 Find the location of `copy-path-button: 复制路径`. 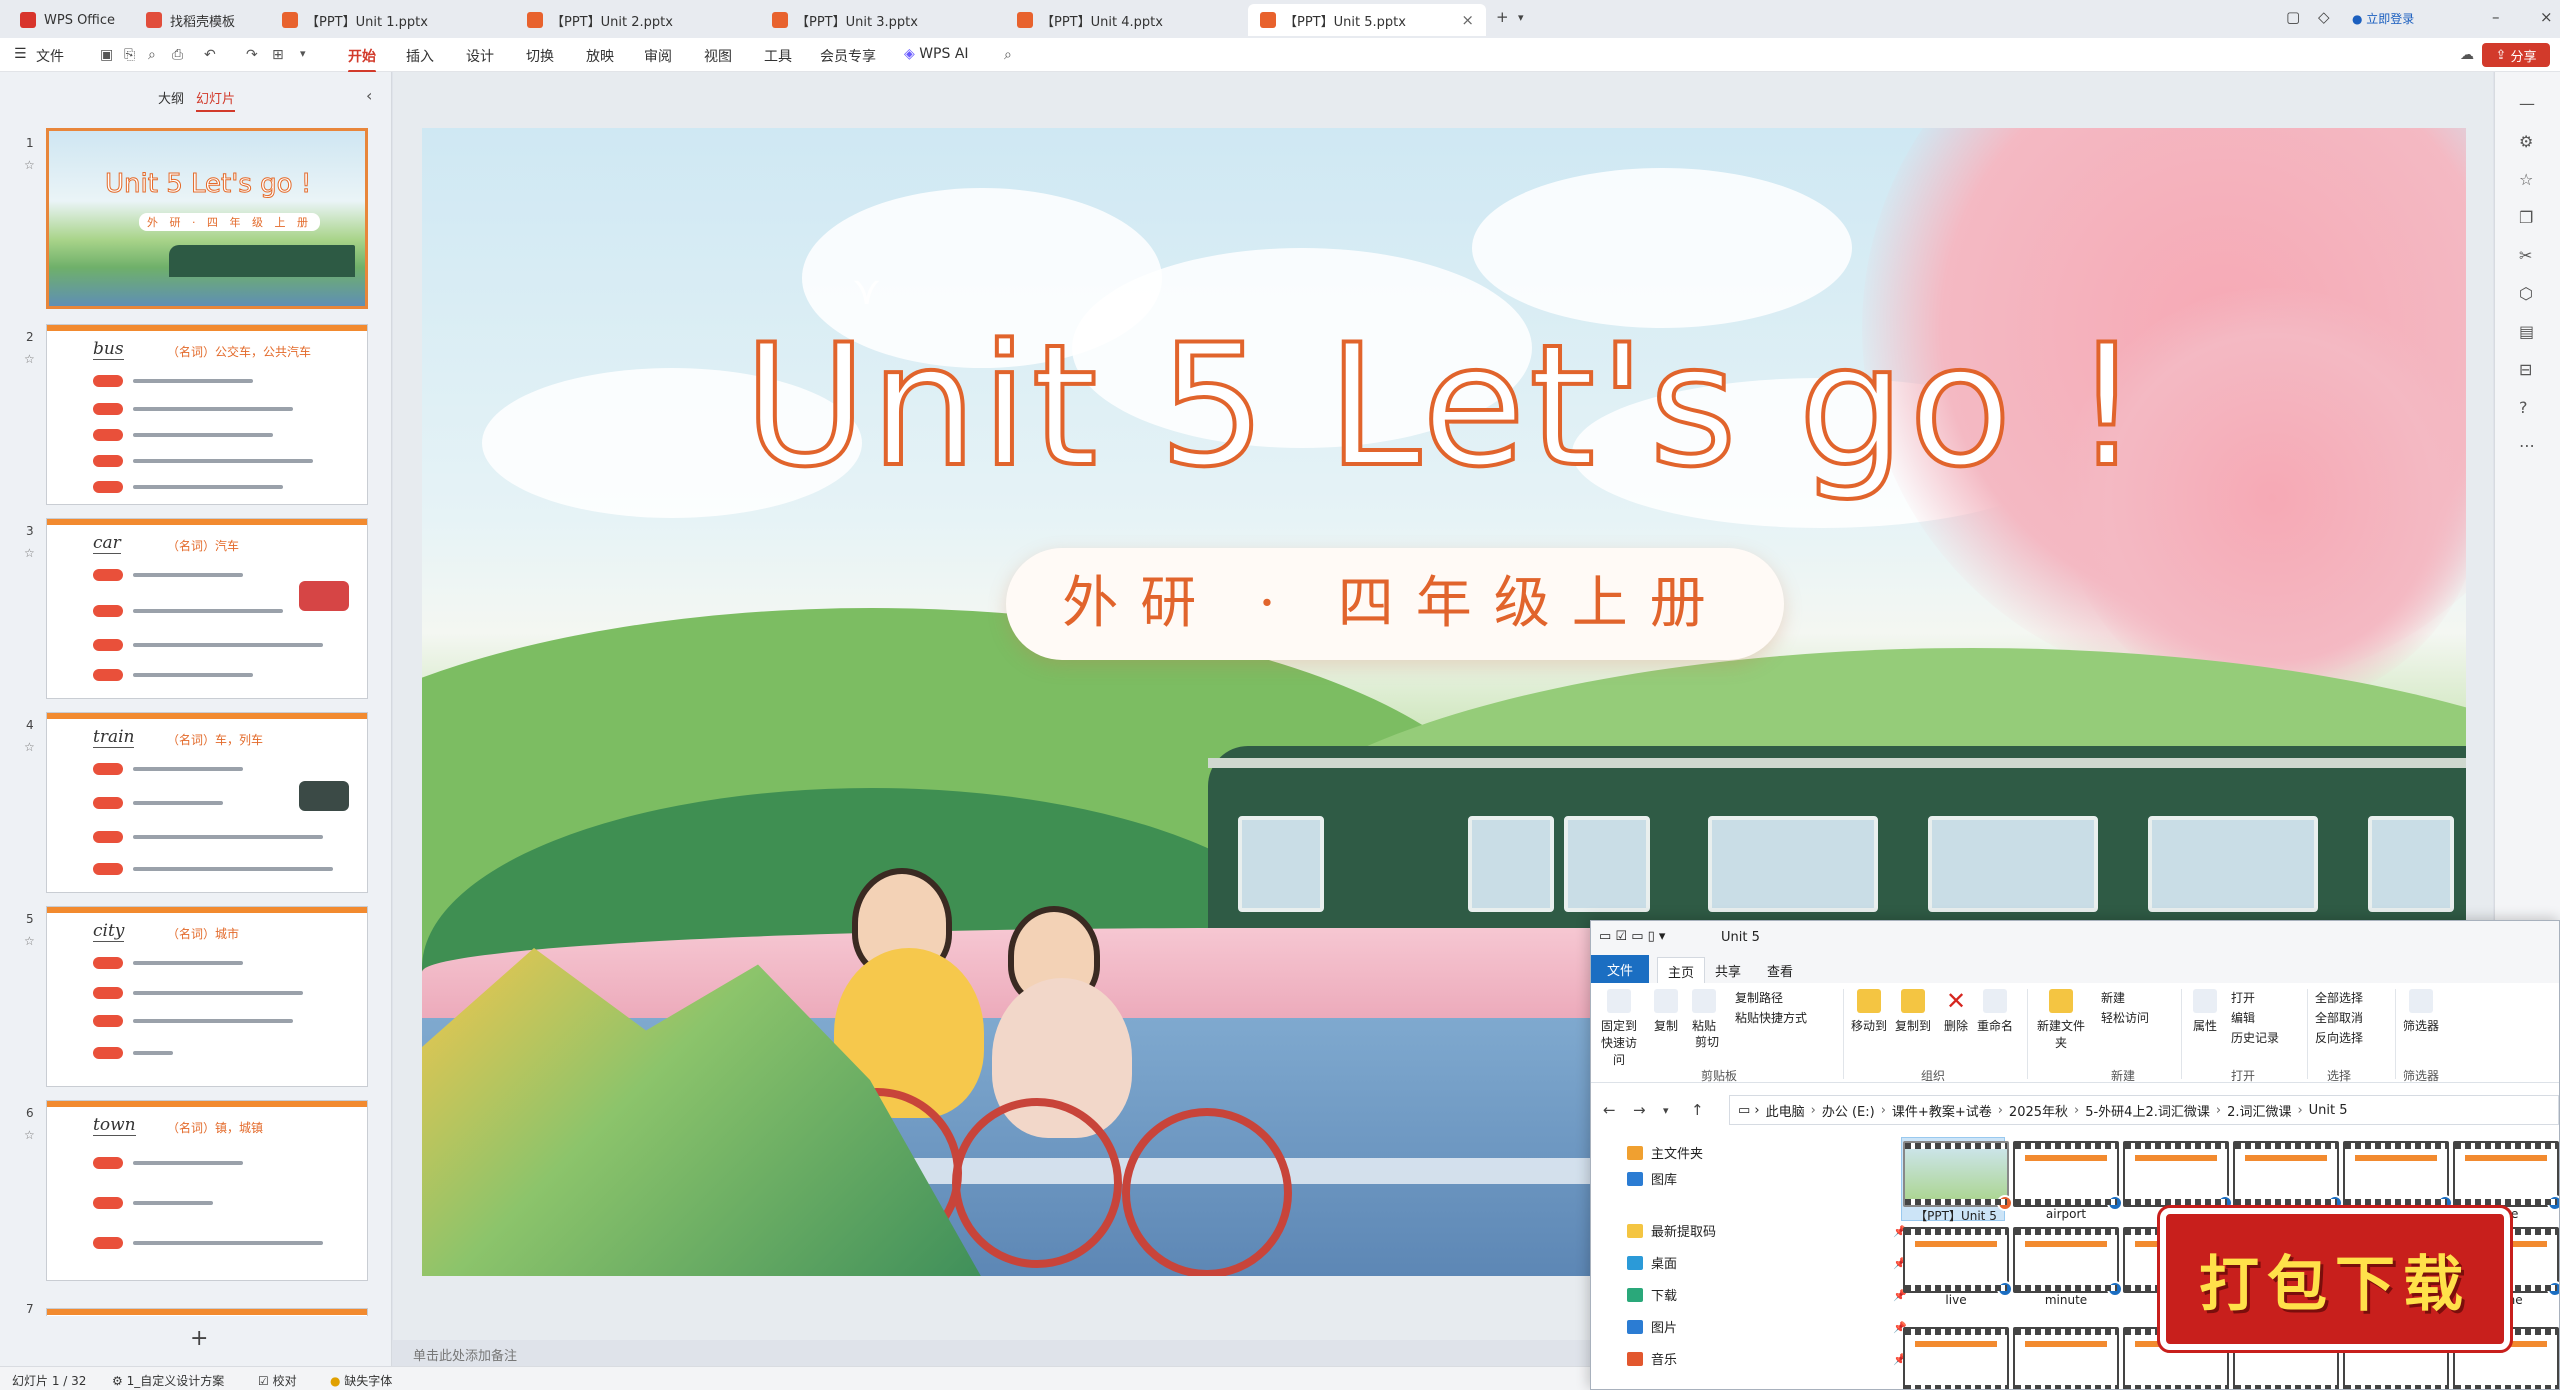

copy-path-button: 复制路径 is located at coordinates (1759, 997).